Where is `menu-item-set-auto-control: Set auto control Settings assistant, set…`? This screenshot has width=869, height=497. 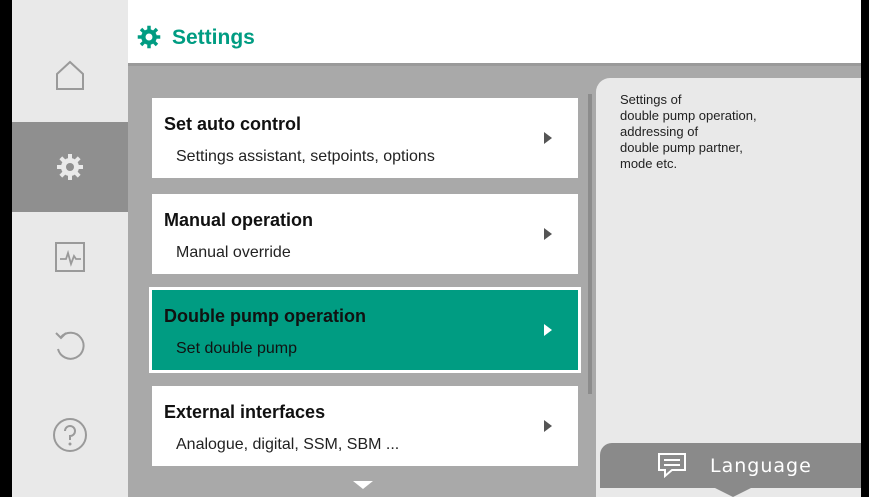 menu-item-set-auto-control: Set auto control Settings assistant, set… is located at coordinates (365, 138).